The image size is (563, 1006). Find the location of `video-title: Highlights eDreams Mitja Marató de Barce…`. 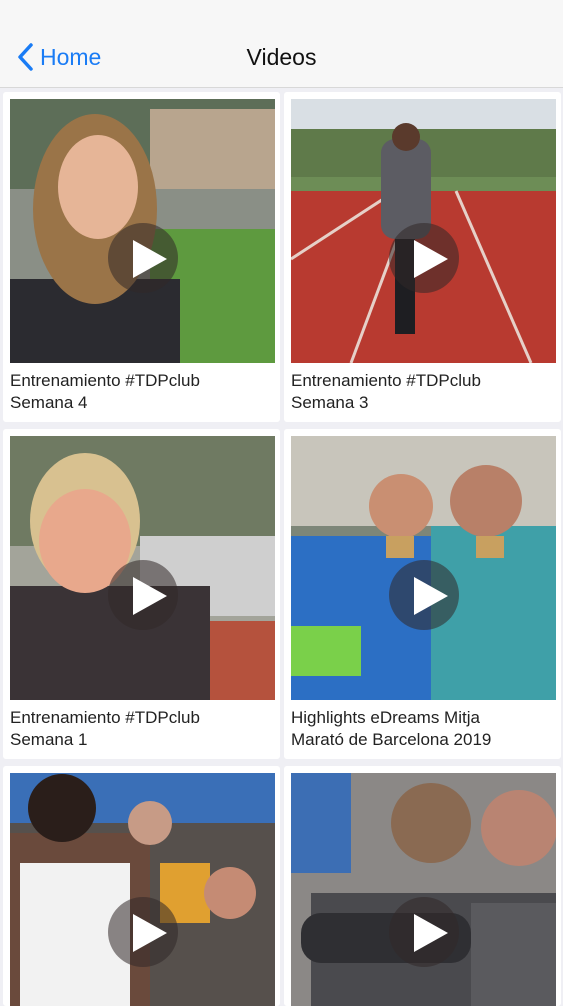

video-title: Highlights eDreams Mitja Marató de Barce… is located at coordinates (391, 728).